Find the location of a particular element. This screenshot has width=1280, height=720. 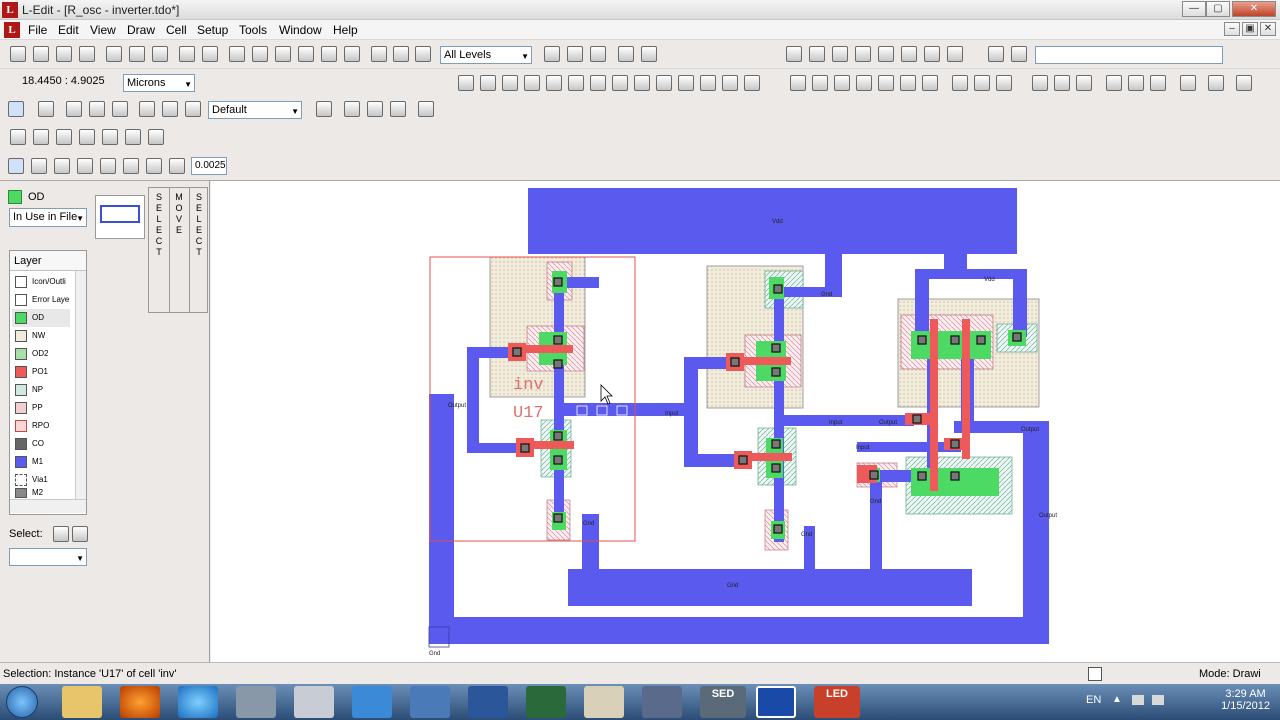

hierarchy-icon is located at coordinates (379, 54).